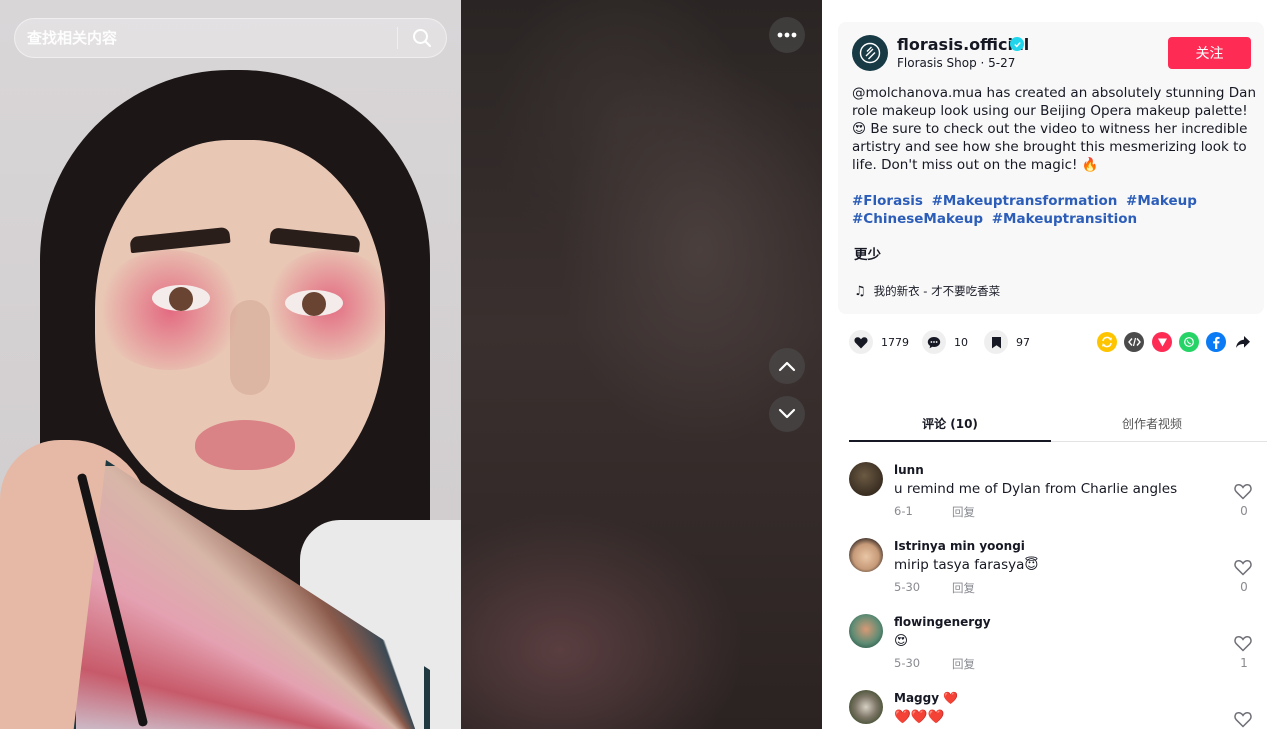 The image size is (1267, 729). I want to click on post-date: 5-27, so click(1002, 63).